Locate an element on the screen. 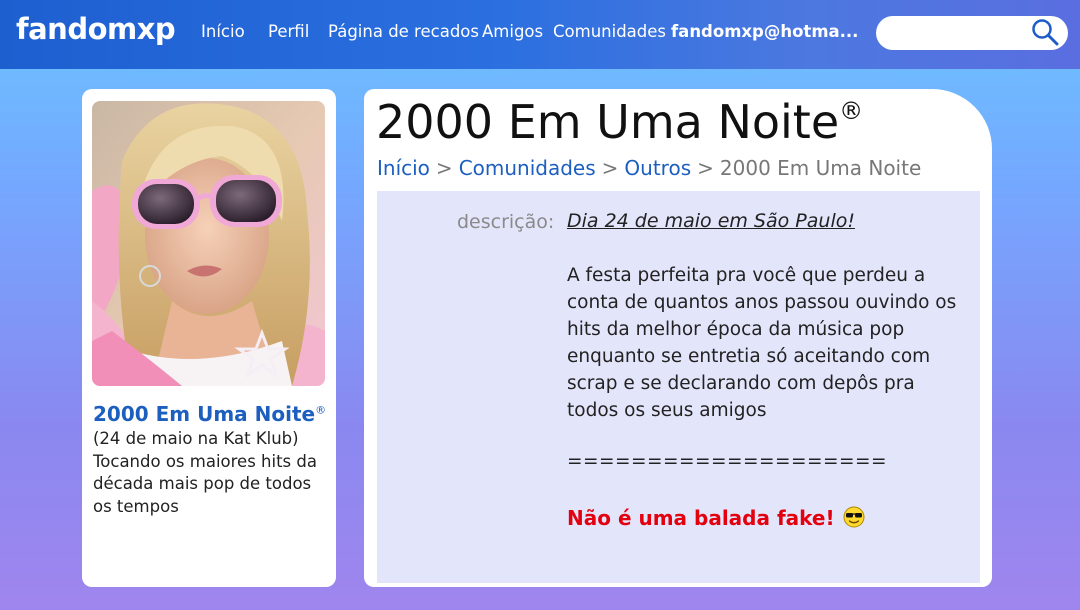 Image resolution: width=1080 pixels, height=610 pixels. search-icon is located at coordinates (1045, 32).